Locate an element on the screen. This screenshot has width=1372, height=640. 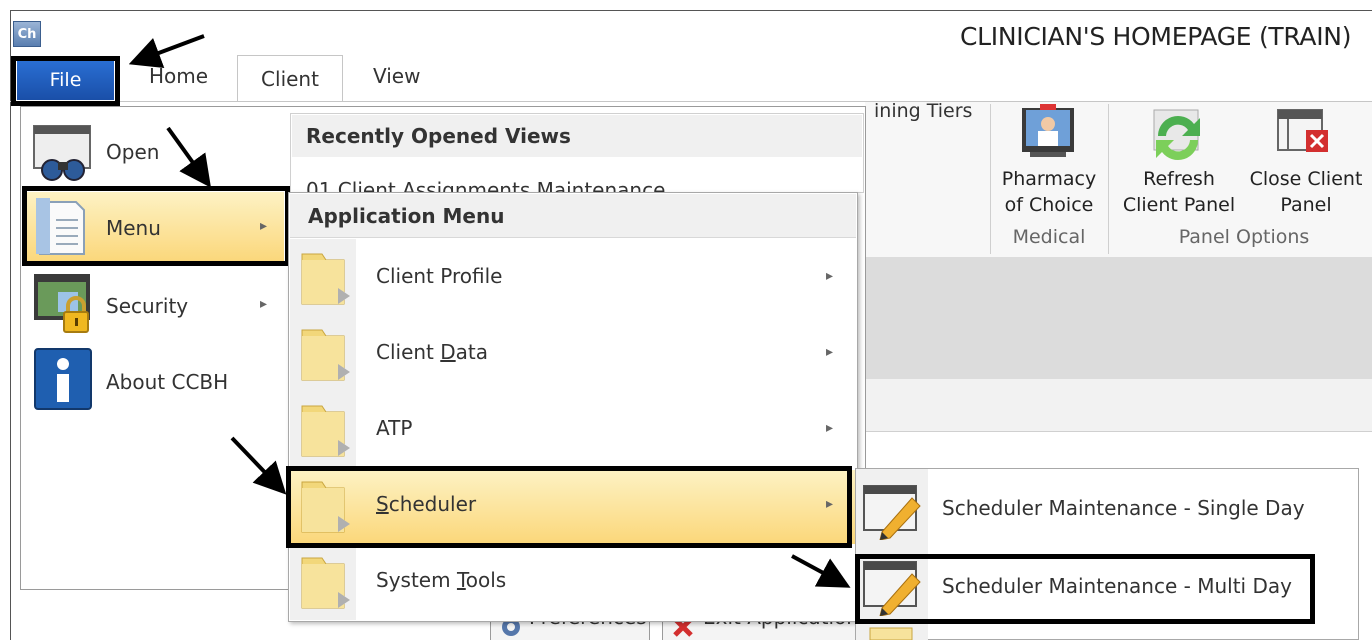
arrow-to-scheduler is located at coordinates (258, 465).